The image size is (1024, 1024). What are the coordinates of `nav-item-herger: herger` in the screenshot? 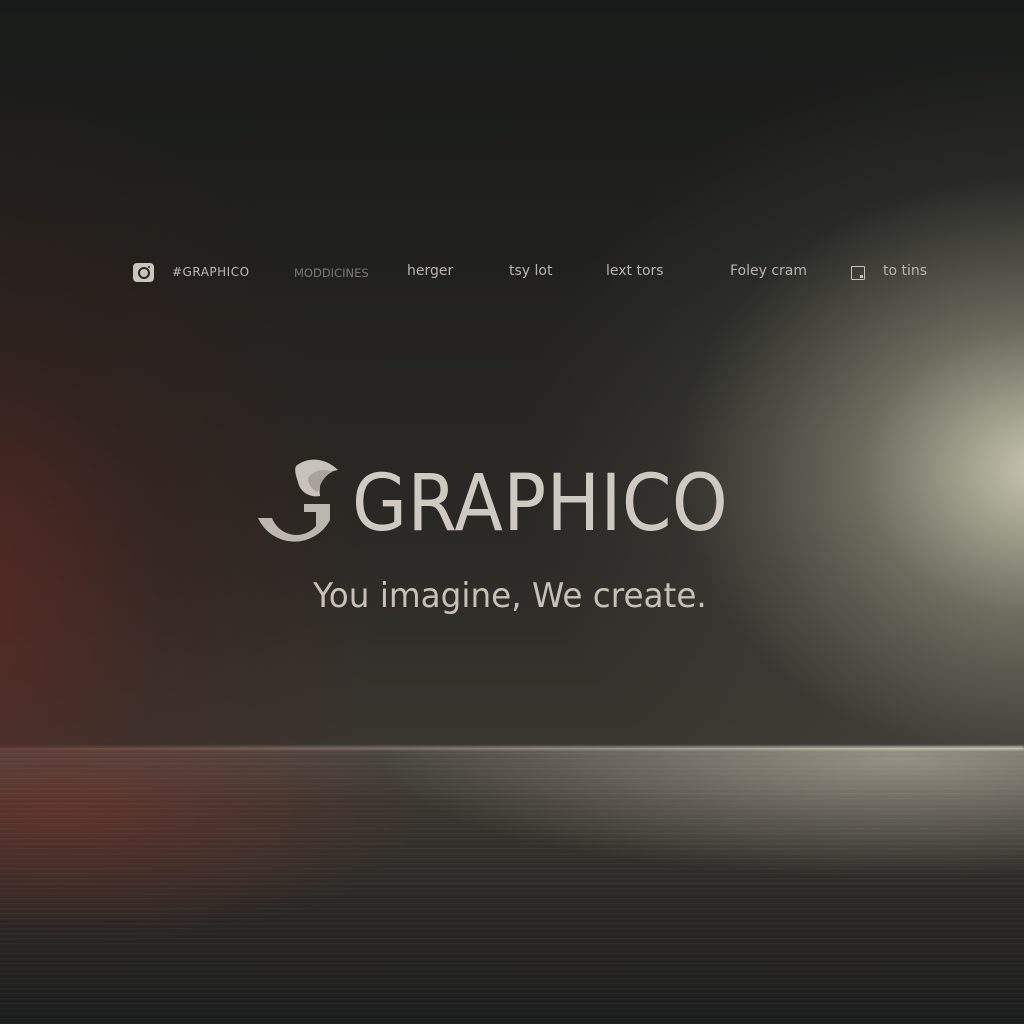 It's located at (430, 271).